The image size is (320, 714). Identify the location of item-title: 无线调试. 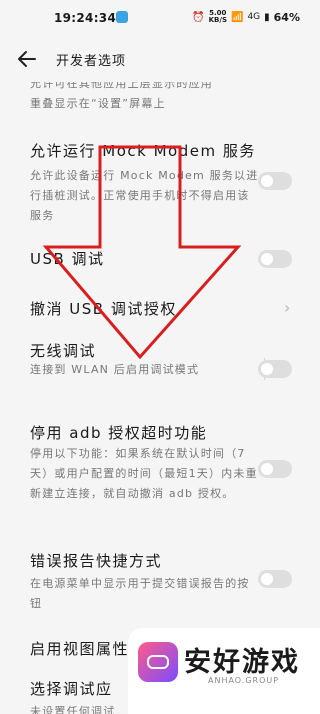
(63, 351).